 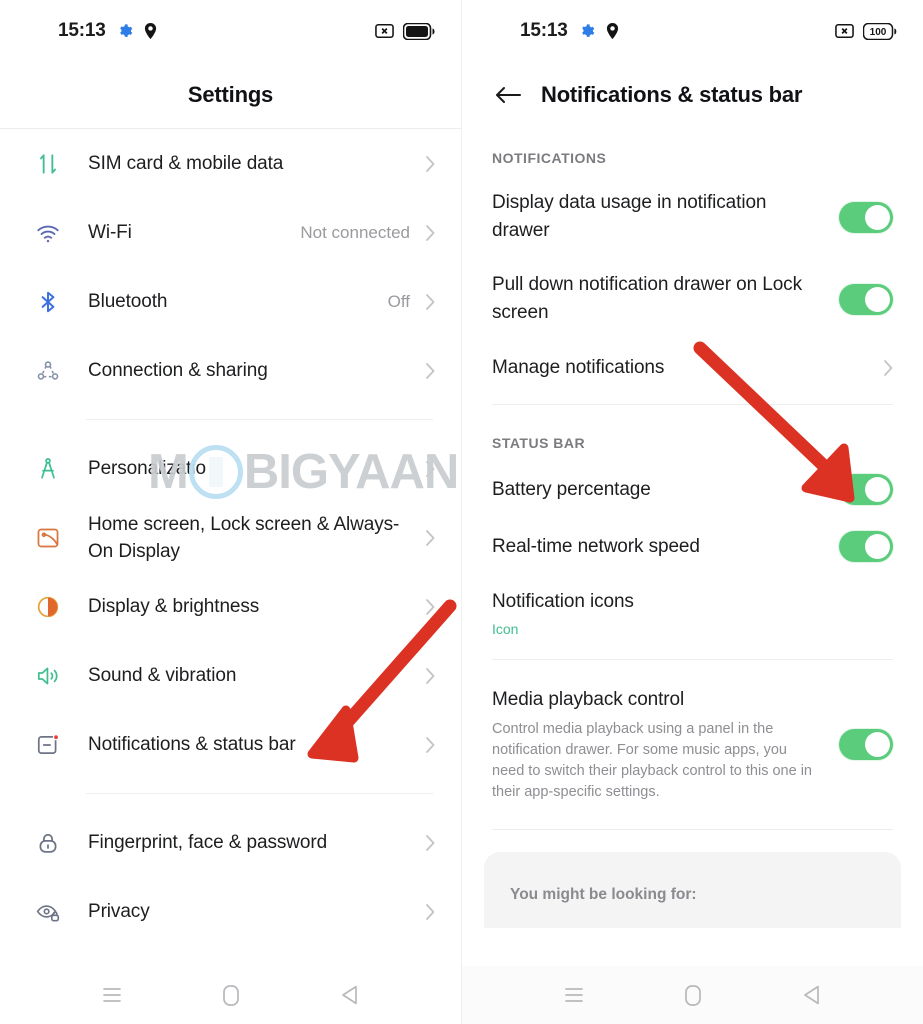 What do you see at coordinates (866, 299) in the screenshot?
I see `toggle-pull-down-drawer` at bounding box center [866, 299].